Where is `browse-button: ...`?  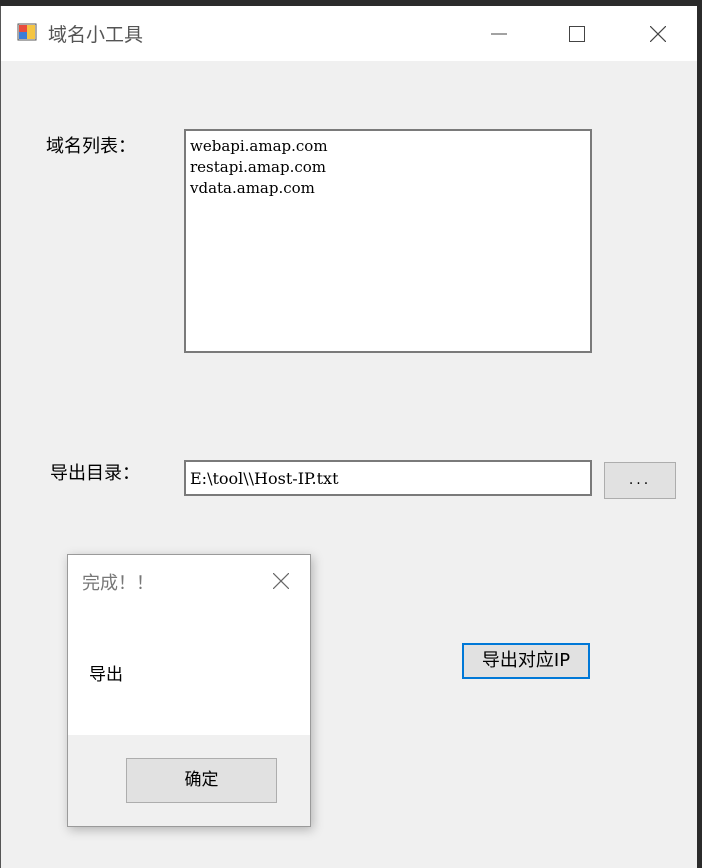
browse-button: ... is located at coordinates (640, 480).